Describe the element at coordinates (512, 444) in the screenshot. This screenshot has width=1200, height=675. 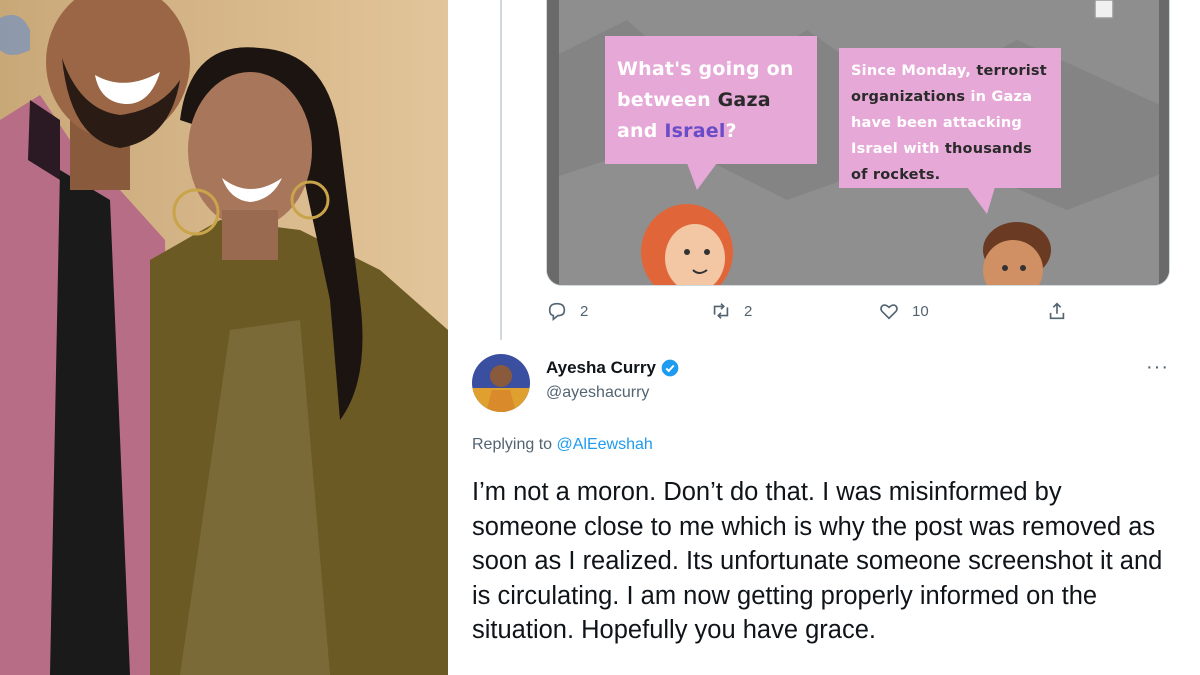
I see `replying-to-label: Replying to` at that location.